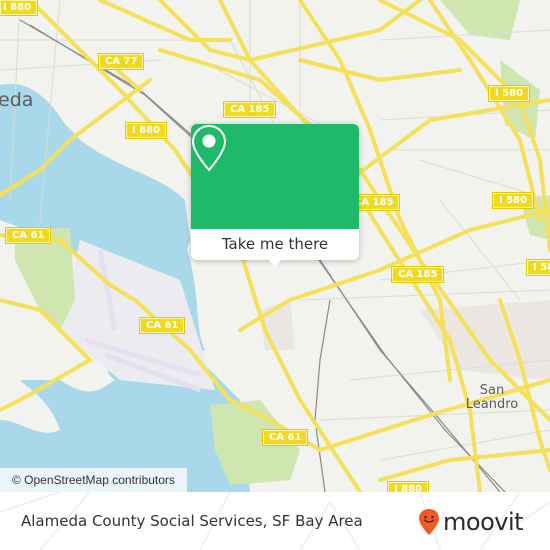 The width and height of the screenshot is (550, 550). I want to click on place-label-san-leandro: San Leandro, so click(492, 397).